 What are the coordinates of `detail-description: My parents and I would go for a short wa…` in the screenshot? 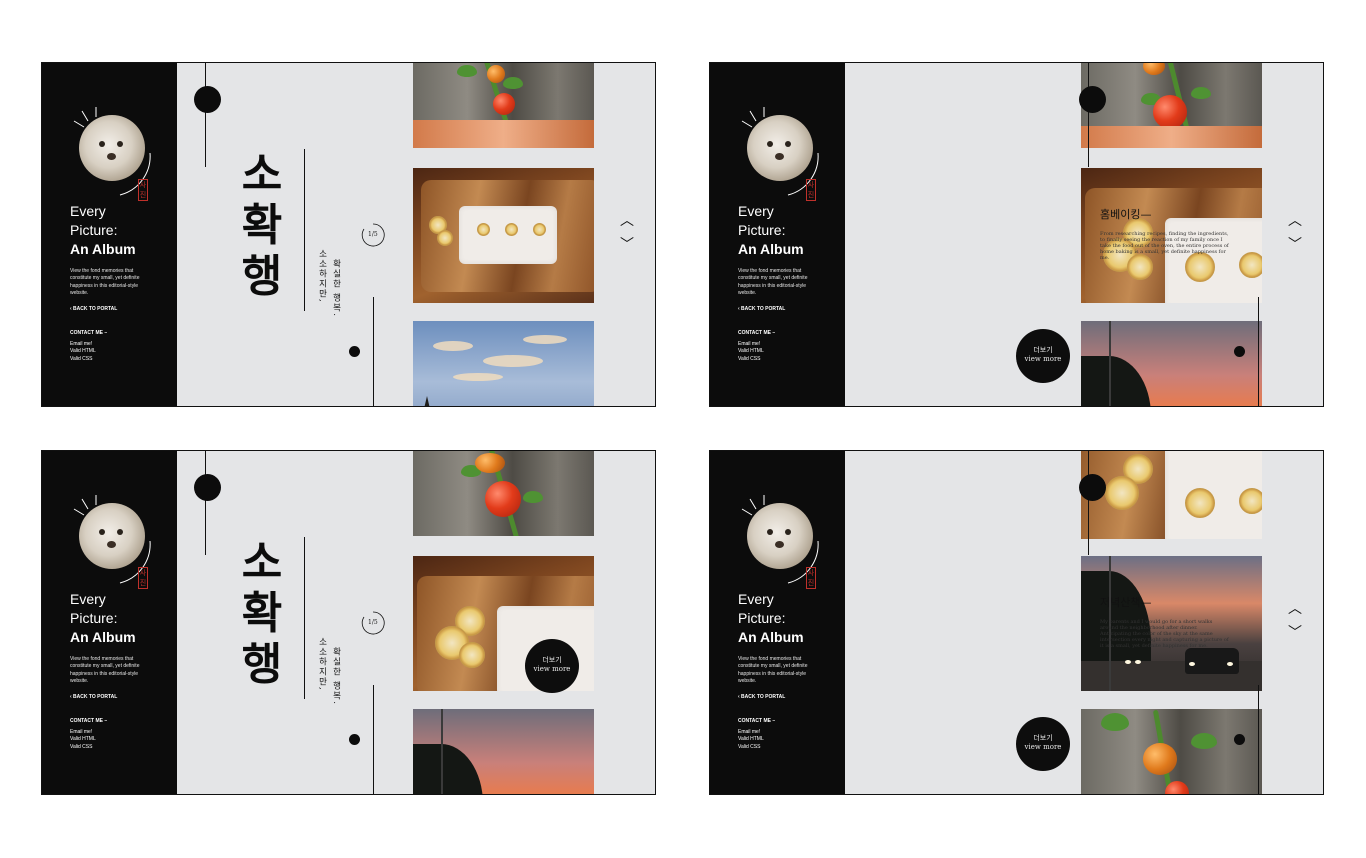 It's located at (1164, 634).